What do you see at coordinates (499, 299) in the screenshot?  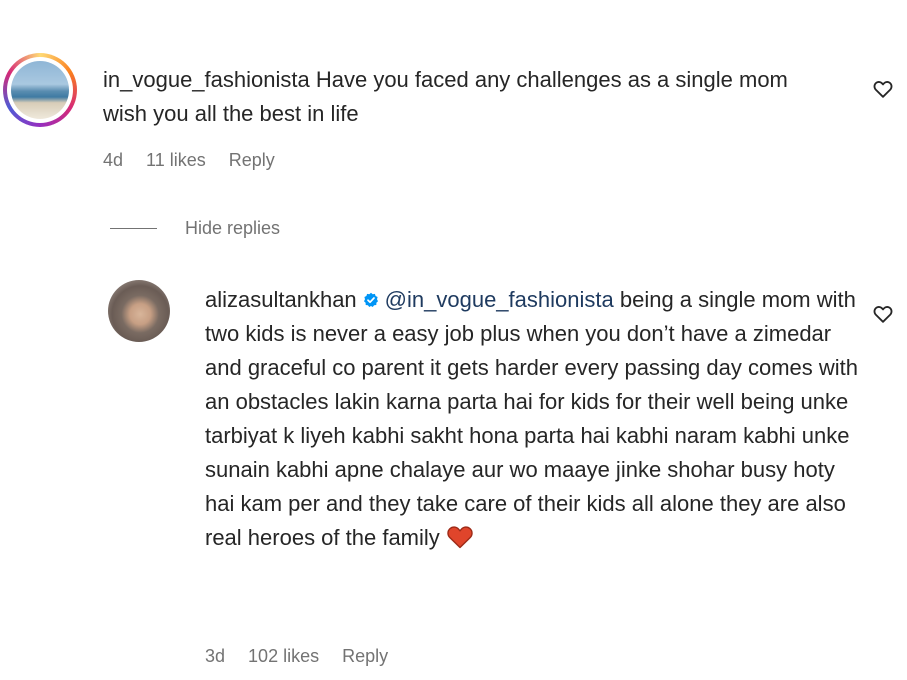 I see `reply-mention-link: @in_vogue_fashionista` at bounding box center [499, 299].